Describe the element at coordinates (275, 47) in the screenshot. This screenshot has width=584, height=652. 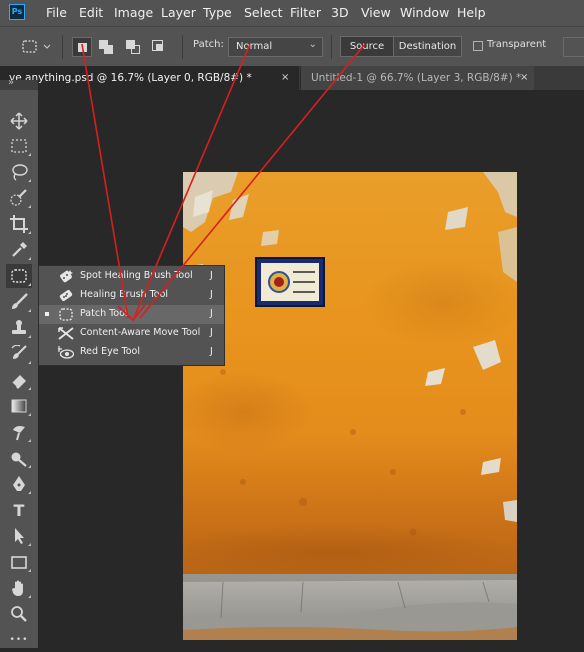
I see `patch-mode-select: Normal ⌄` at that location.